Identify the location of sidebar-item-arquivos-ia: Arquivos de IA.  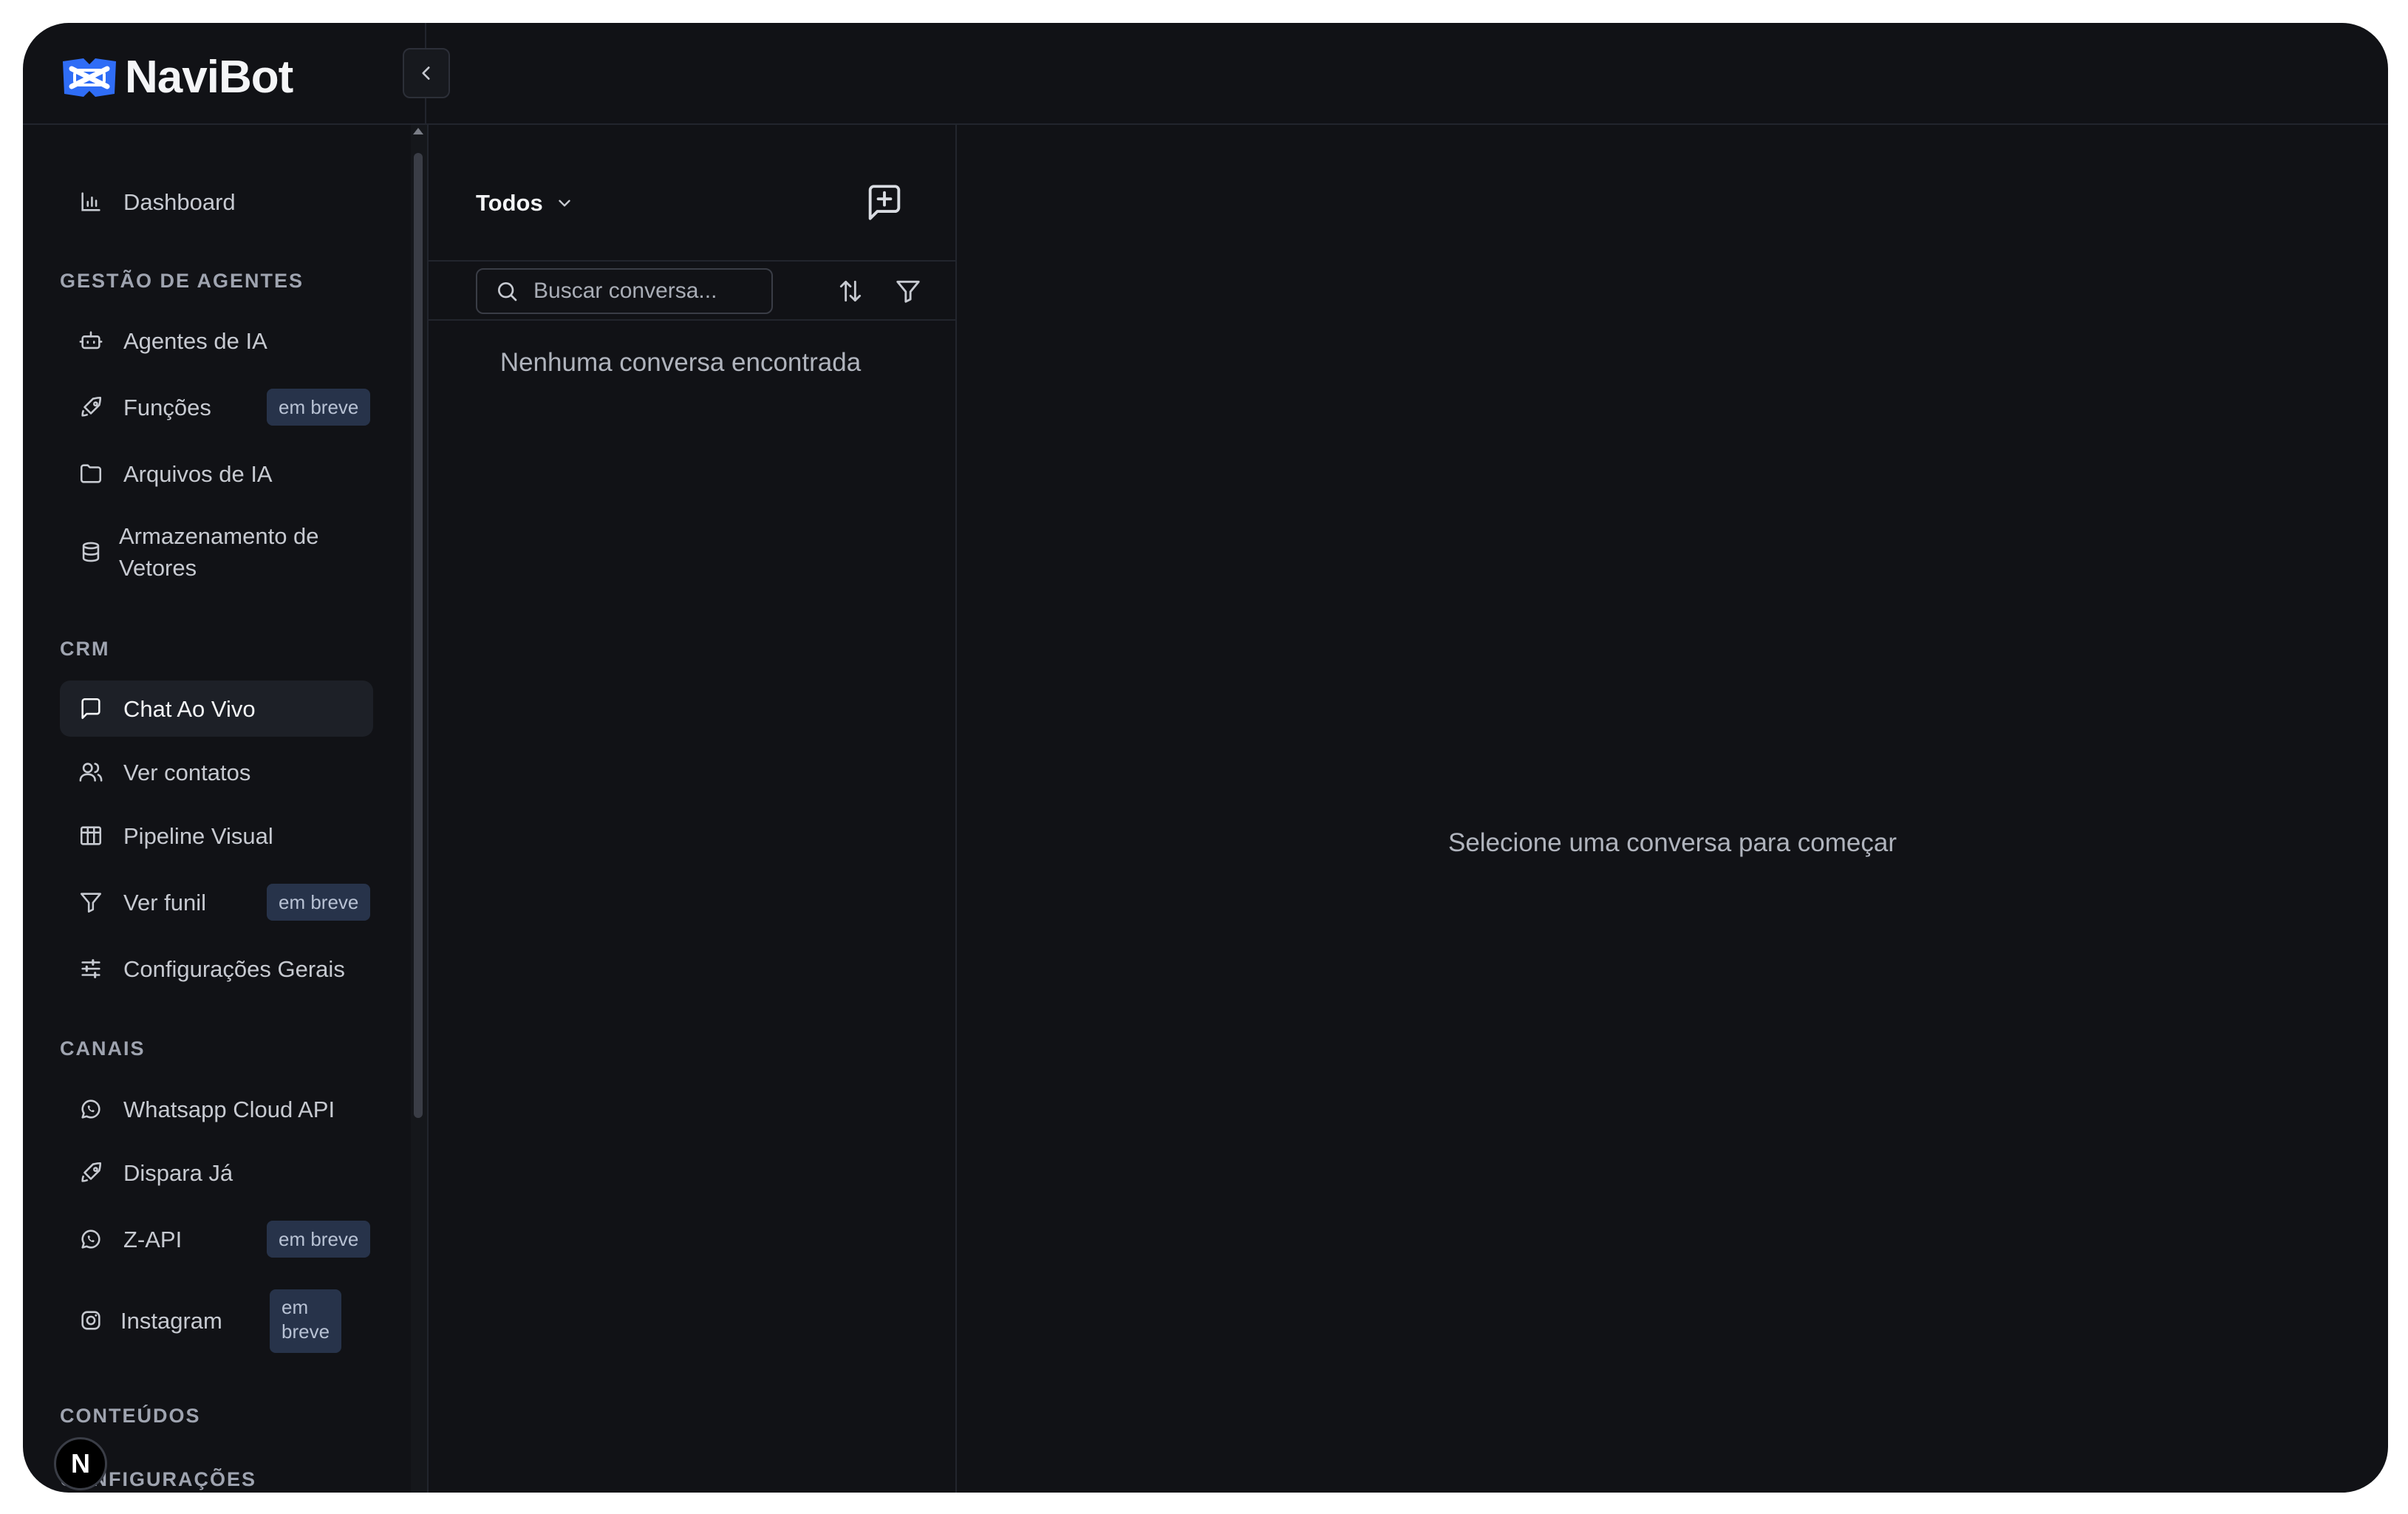
(216, 474).